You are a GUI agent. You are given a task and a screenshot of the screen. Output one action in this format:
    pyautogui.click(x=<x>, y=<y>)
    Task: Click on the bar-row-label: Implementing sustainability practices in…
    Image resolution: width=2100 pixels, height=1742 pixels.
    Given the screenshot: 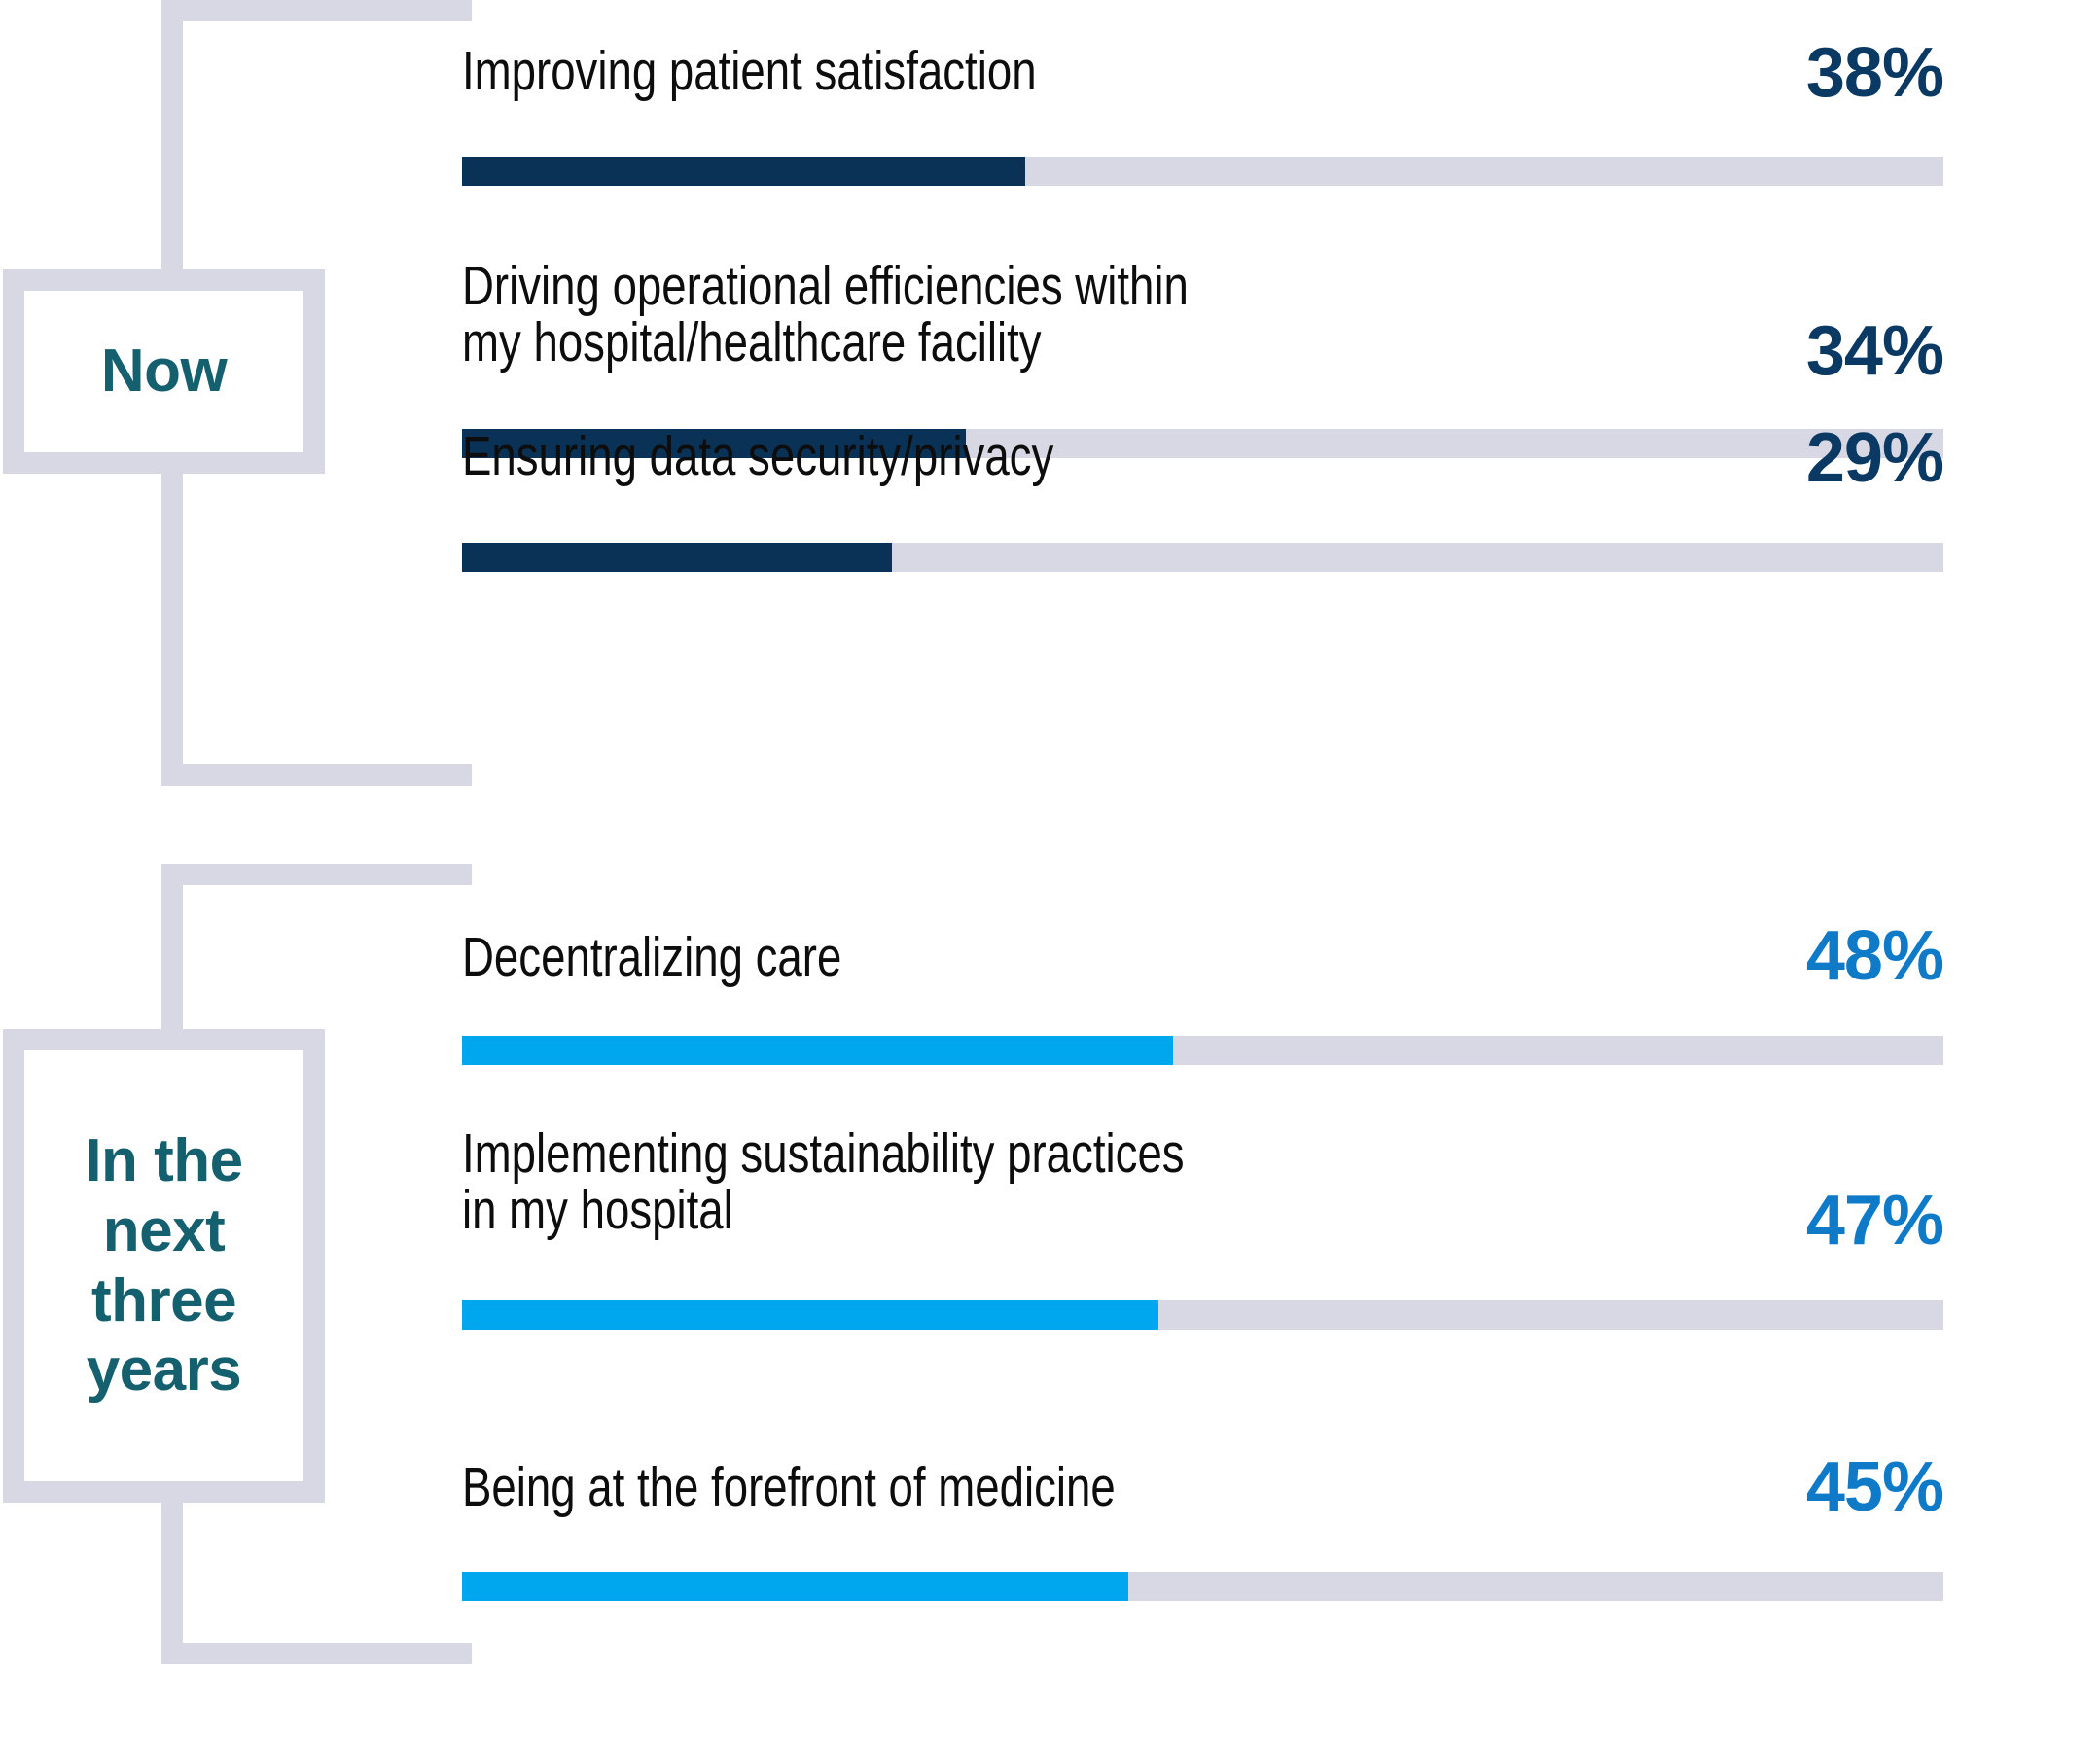 What is the action you would take?
    pyautogui.click(x=824, y=1182)
    